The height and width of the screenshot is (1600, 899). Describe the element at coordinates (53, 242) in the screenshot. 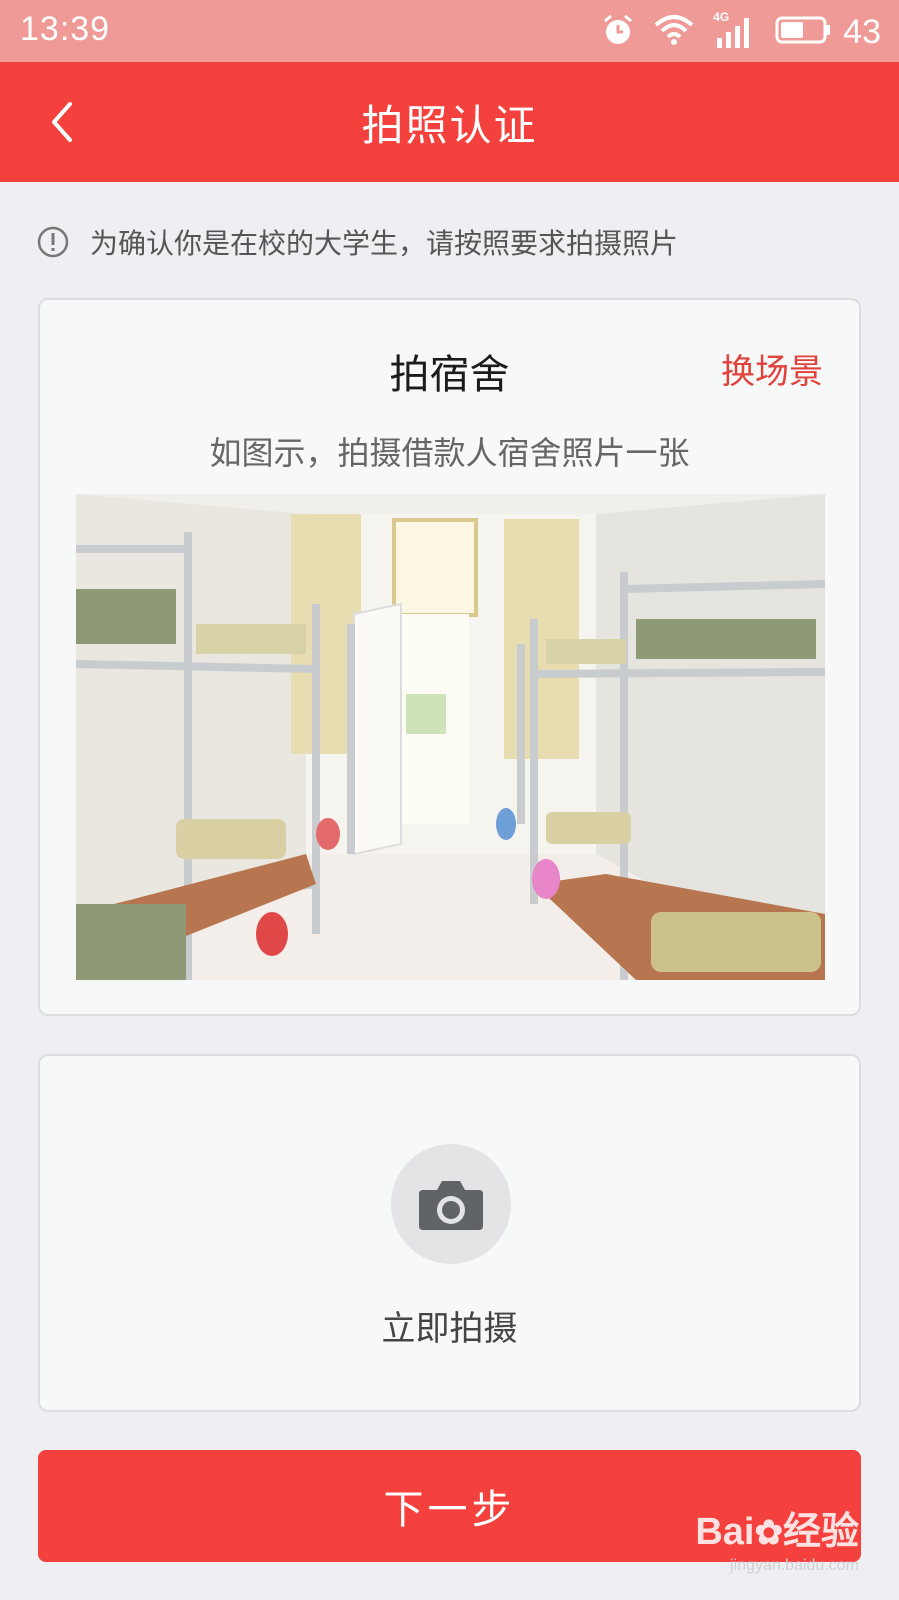

I see `info-circle-icon` at that location.